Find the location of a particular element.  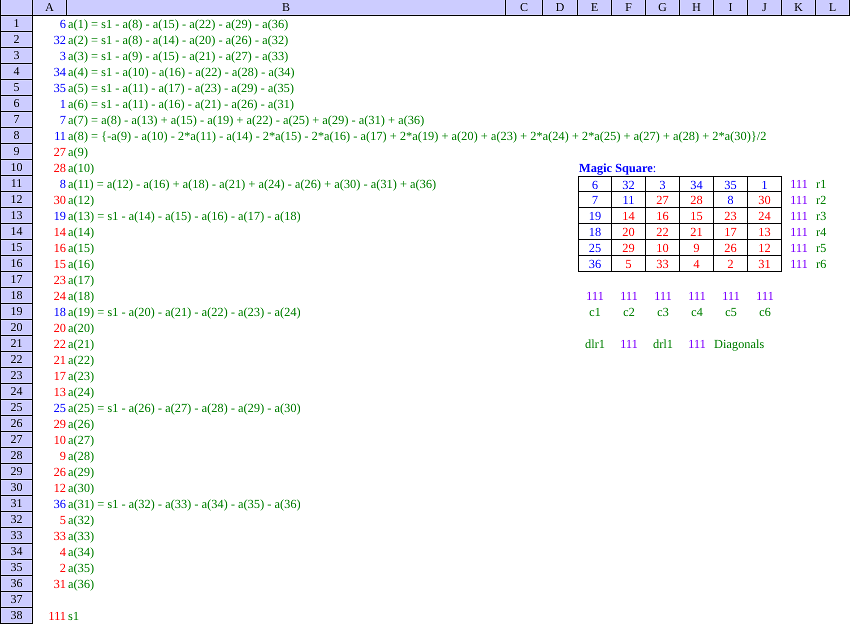

row-header: 4 is located at coordinates (16, 72).